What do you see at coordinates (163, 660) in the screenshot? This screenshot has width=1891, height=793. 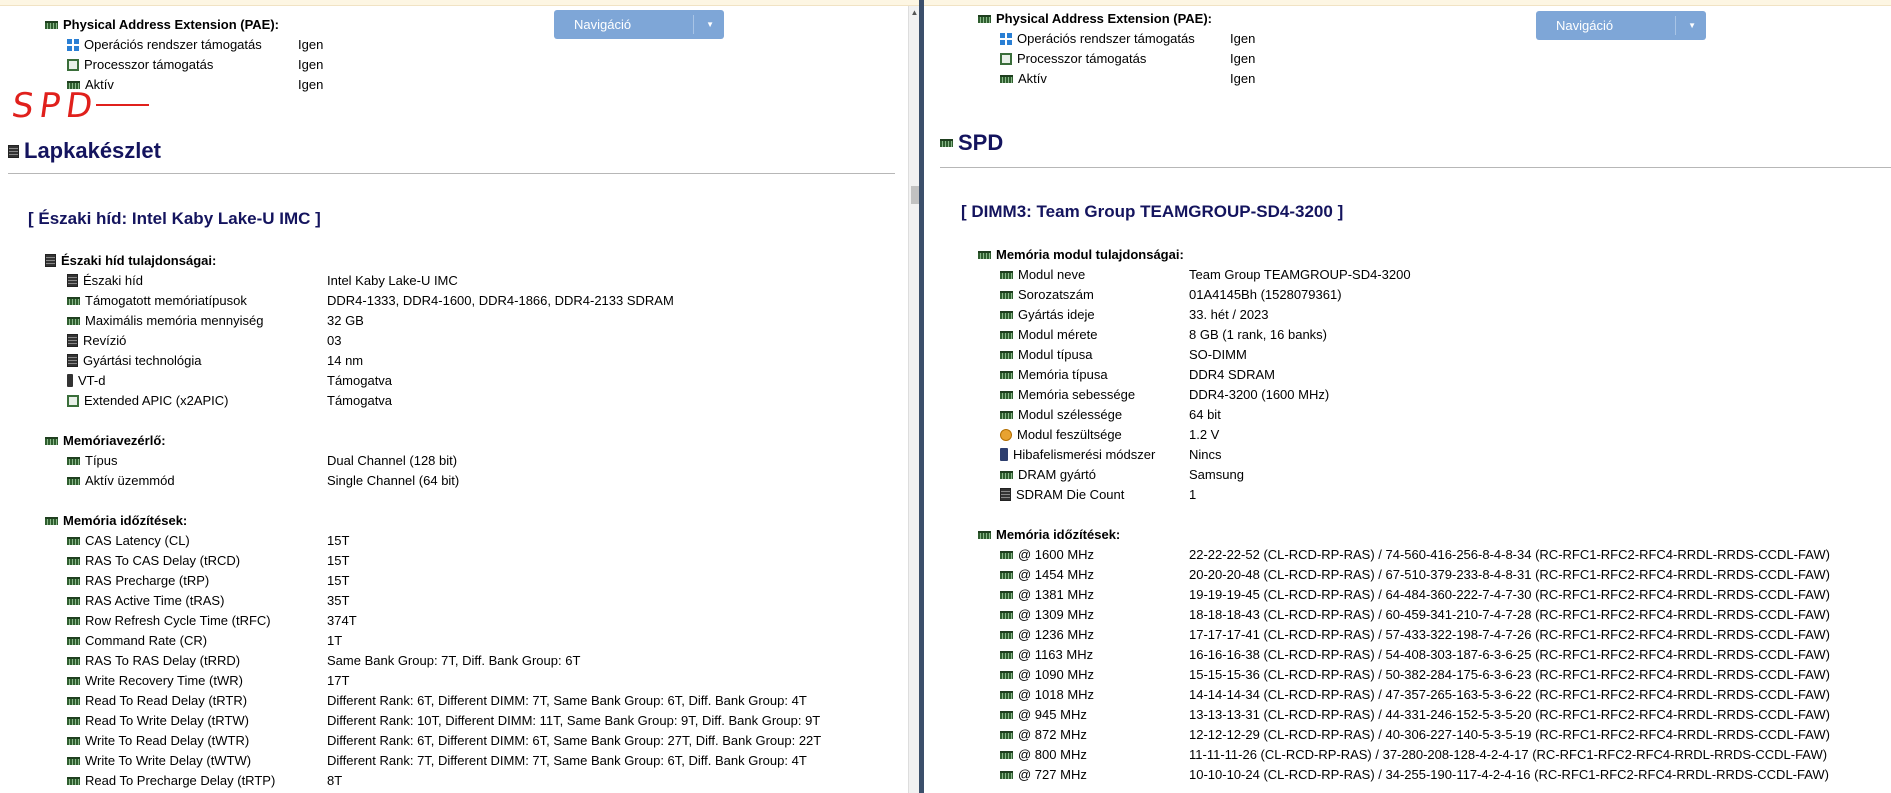 I see `property-label: RAS To RAS Delay (tRRD)` at bounding box center [163, 660].